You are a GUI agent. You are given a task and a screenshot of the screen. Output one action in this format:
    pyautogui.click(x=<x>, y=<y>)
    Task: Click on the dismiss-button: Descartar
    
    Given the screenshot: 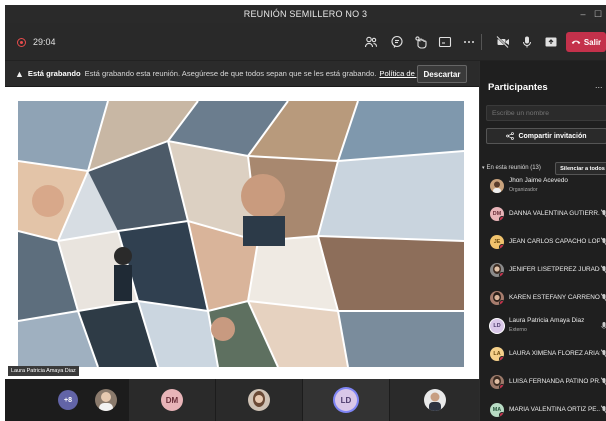 What is the action you would take?
    pyautogui.click(x=442, y=74)
    